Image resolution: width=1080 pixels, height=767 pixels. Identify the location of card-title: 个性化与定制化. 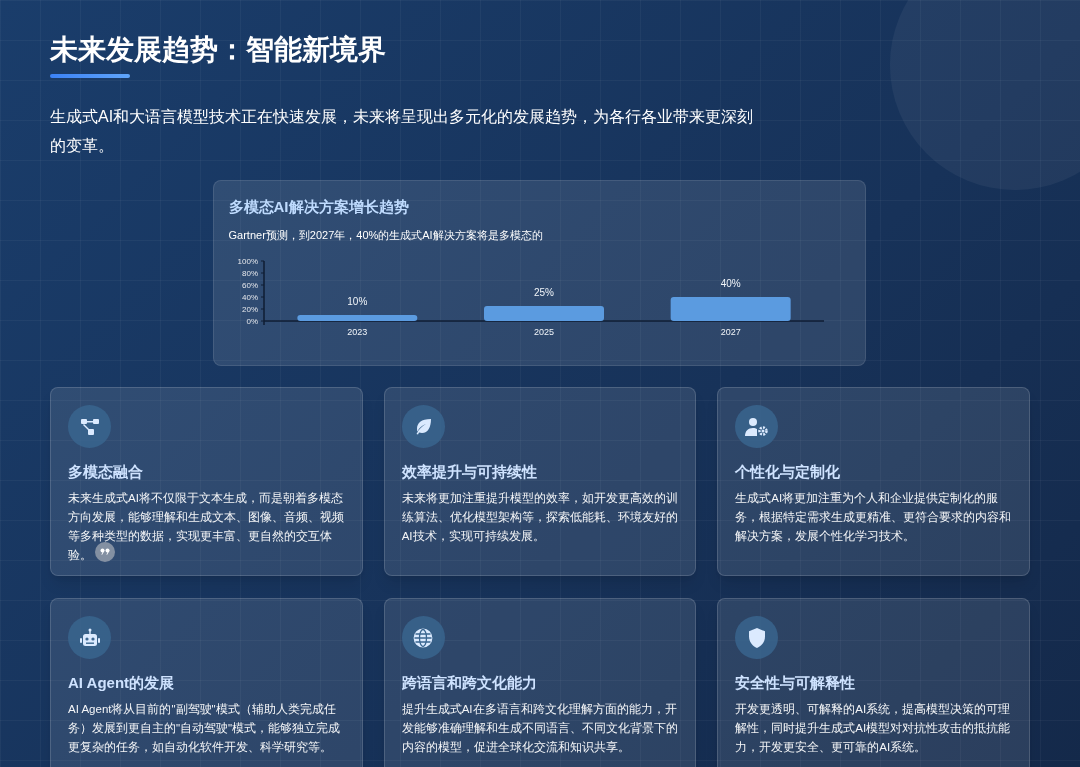
(788, 472).